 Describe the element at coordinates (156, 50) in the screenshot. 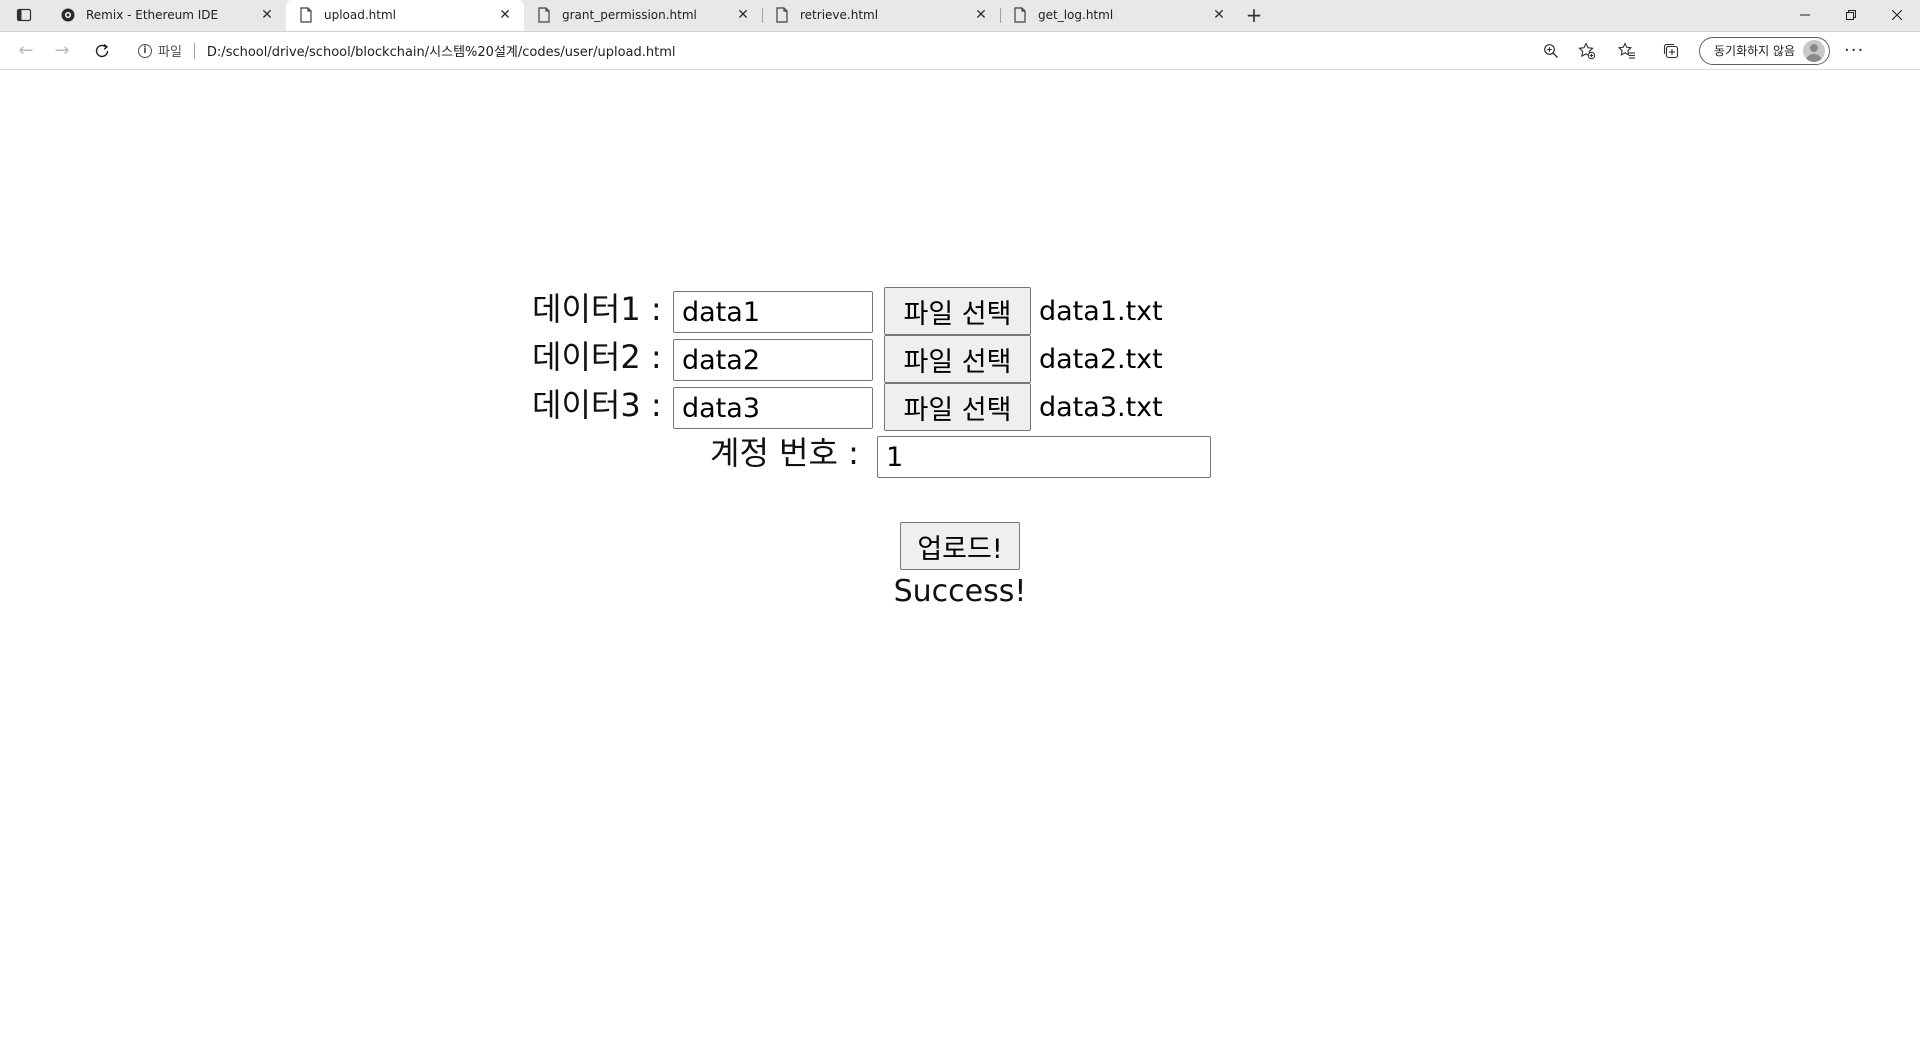

I see `site-info-button: i 파일` at that location.